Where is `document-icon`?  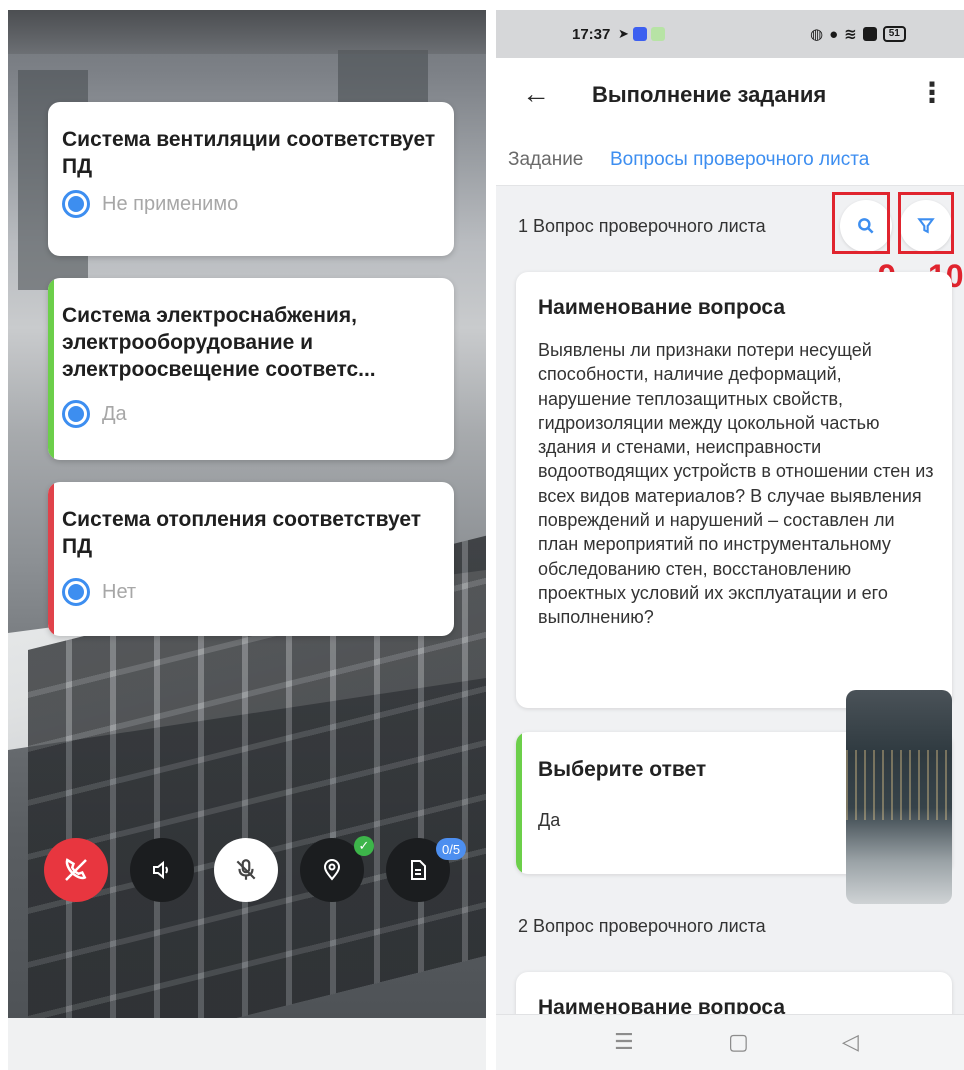 document-icon is located at coordinates (418, 870).